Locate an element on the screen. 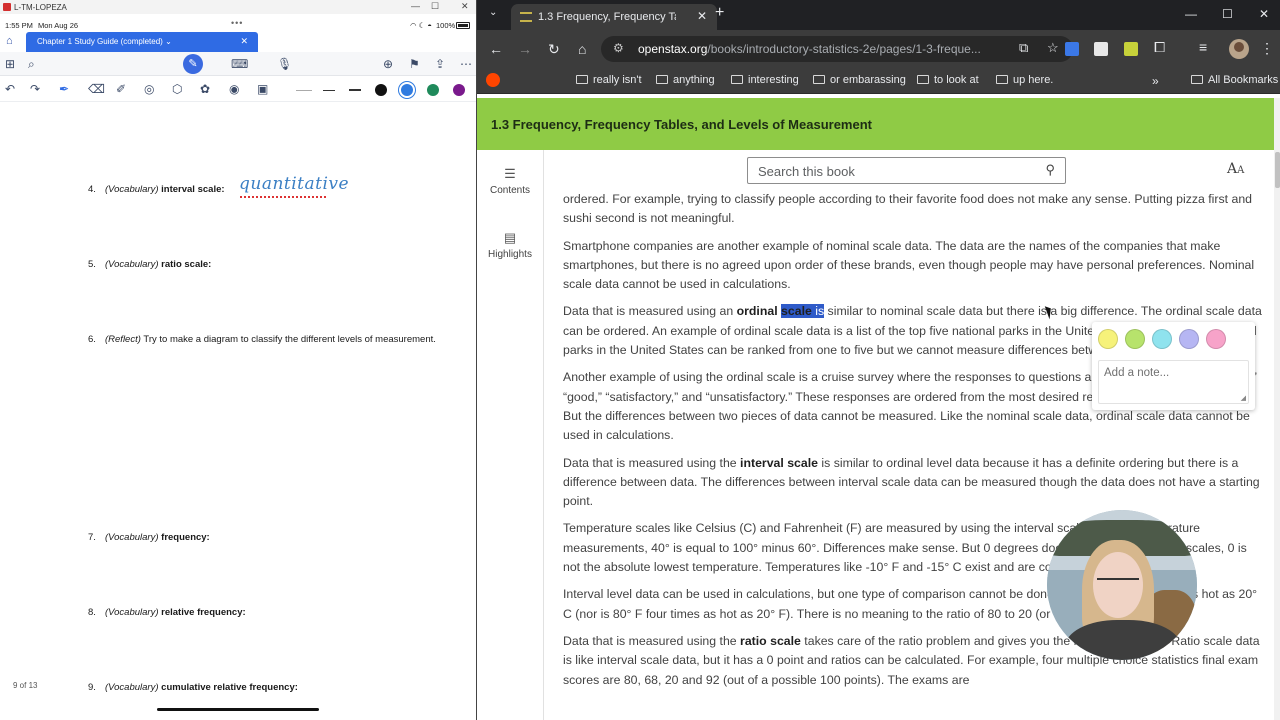  grid-icon: ⊞ is located at coordinates (10, 64).